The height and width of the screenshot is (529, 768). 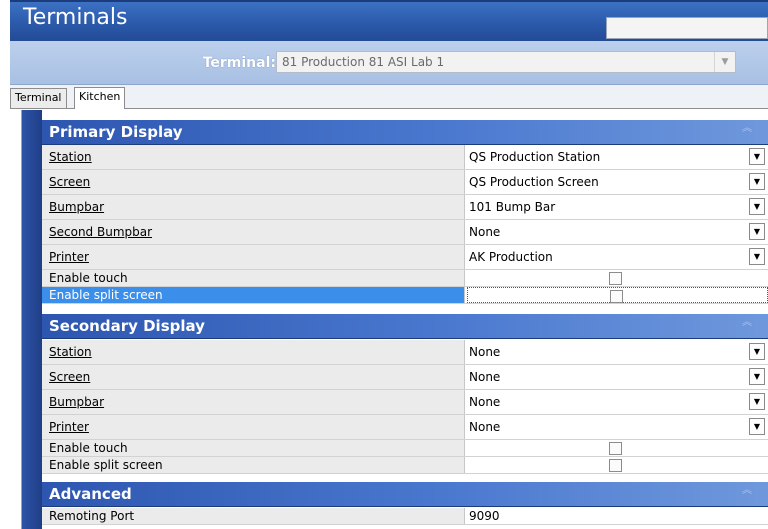 What do you see at coordinates (239, 63) in the screenshot?
I see `terminal-label: Terminal:` at bounding box center [239, 63].